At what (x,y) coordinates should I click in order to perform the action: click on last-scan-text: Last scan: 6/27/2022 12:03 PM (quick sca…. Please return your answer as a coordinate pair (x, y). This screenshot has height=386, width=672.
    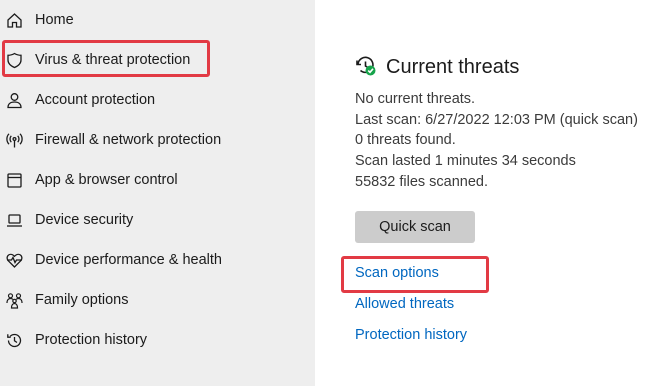
    Looking at the image, I should click on (496, 120).